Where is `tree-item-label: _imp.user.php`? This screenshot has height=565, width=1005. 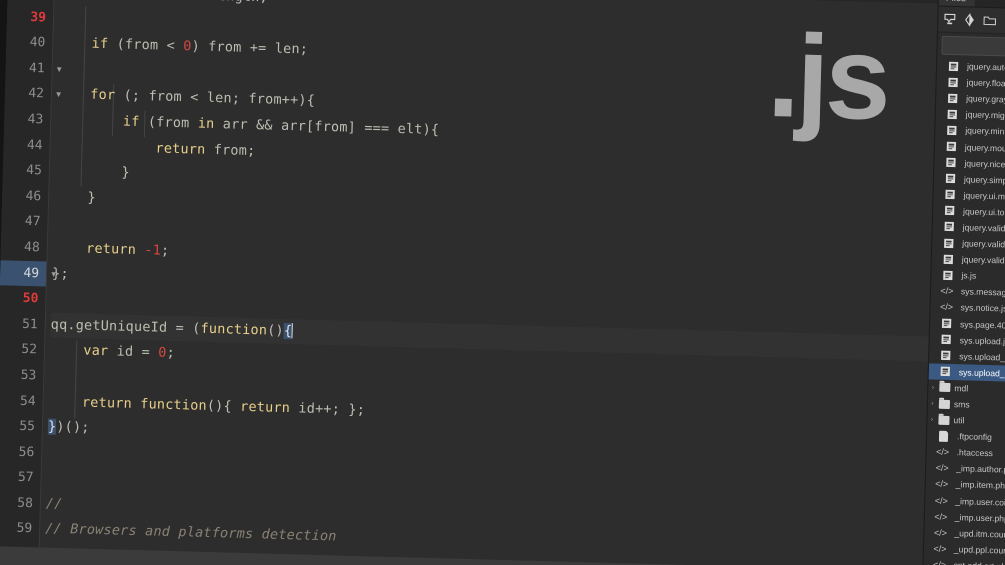 tree-item-label: _imp.user.php is located at coordinates (979, 517).